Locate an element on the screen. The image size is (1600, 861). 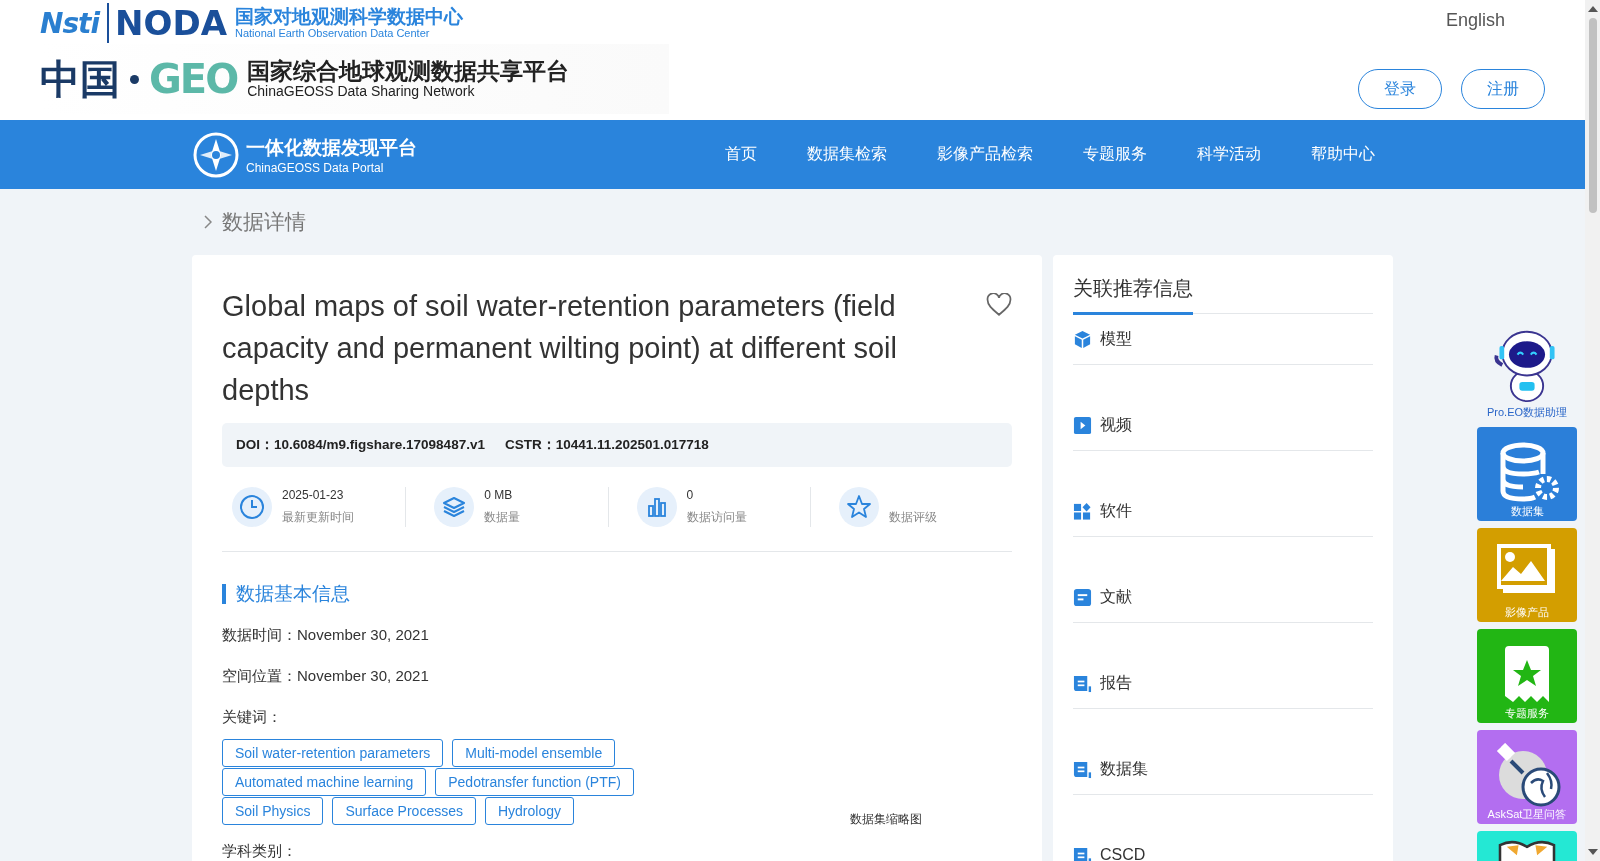
dataset-title: Global maps of soil water-retention parameters (field capacity and permanent wilting point) at different soil depths is located at coordinates (560, 348).